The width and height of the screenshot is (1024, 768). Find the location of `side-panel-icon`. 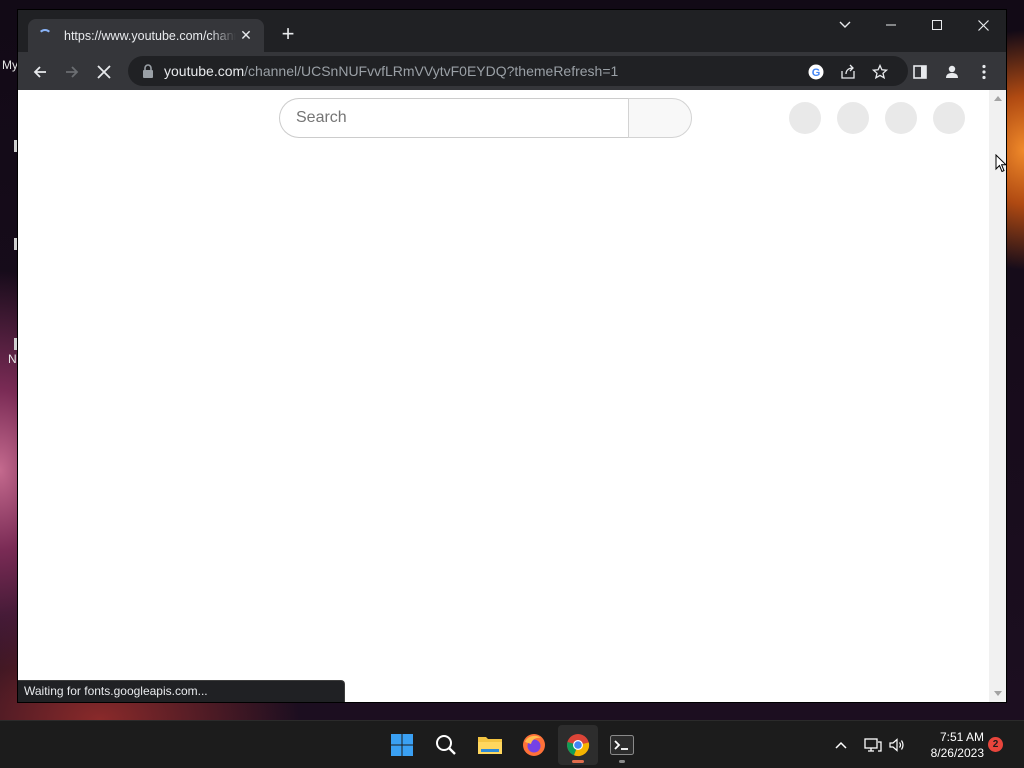

side-panel-icon is located at coordinates (920, 72).